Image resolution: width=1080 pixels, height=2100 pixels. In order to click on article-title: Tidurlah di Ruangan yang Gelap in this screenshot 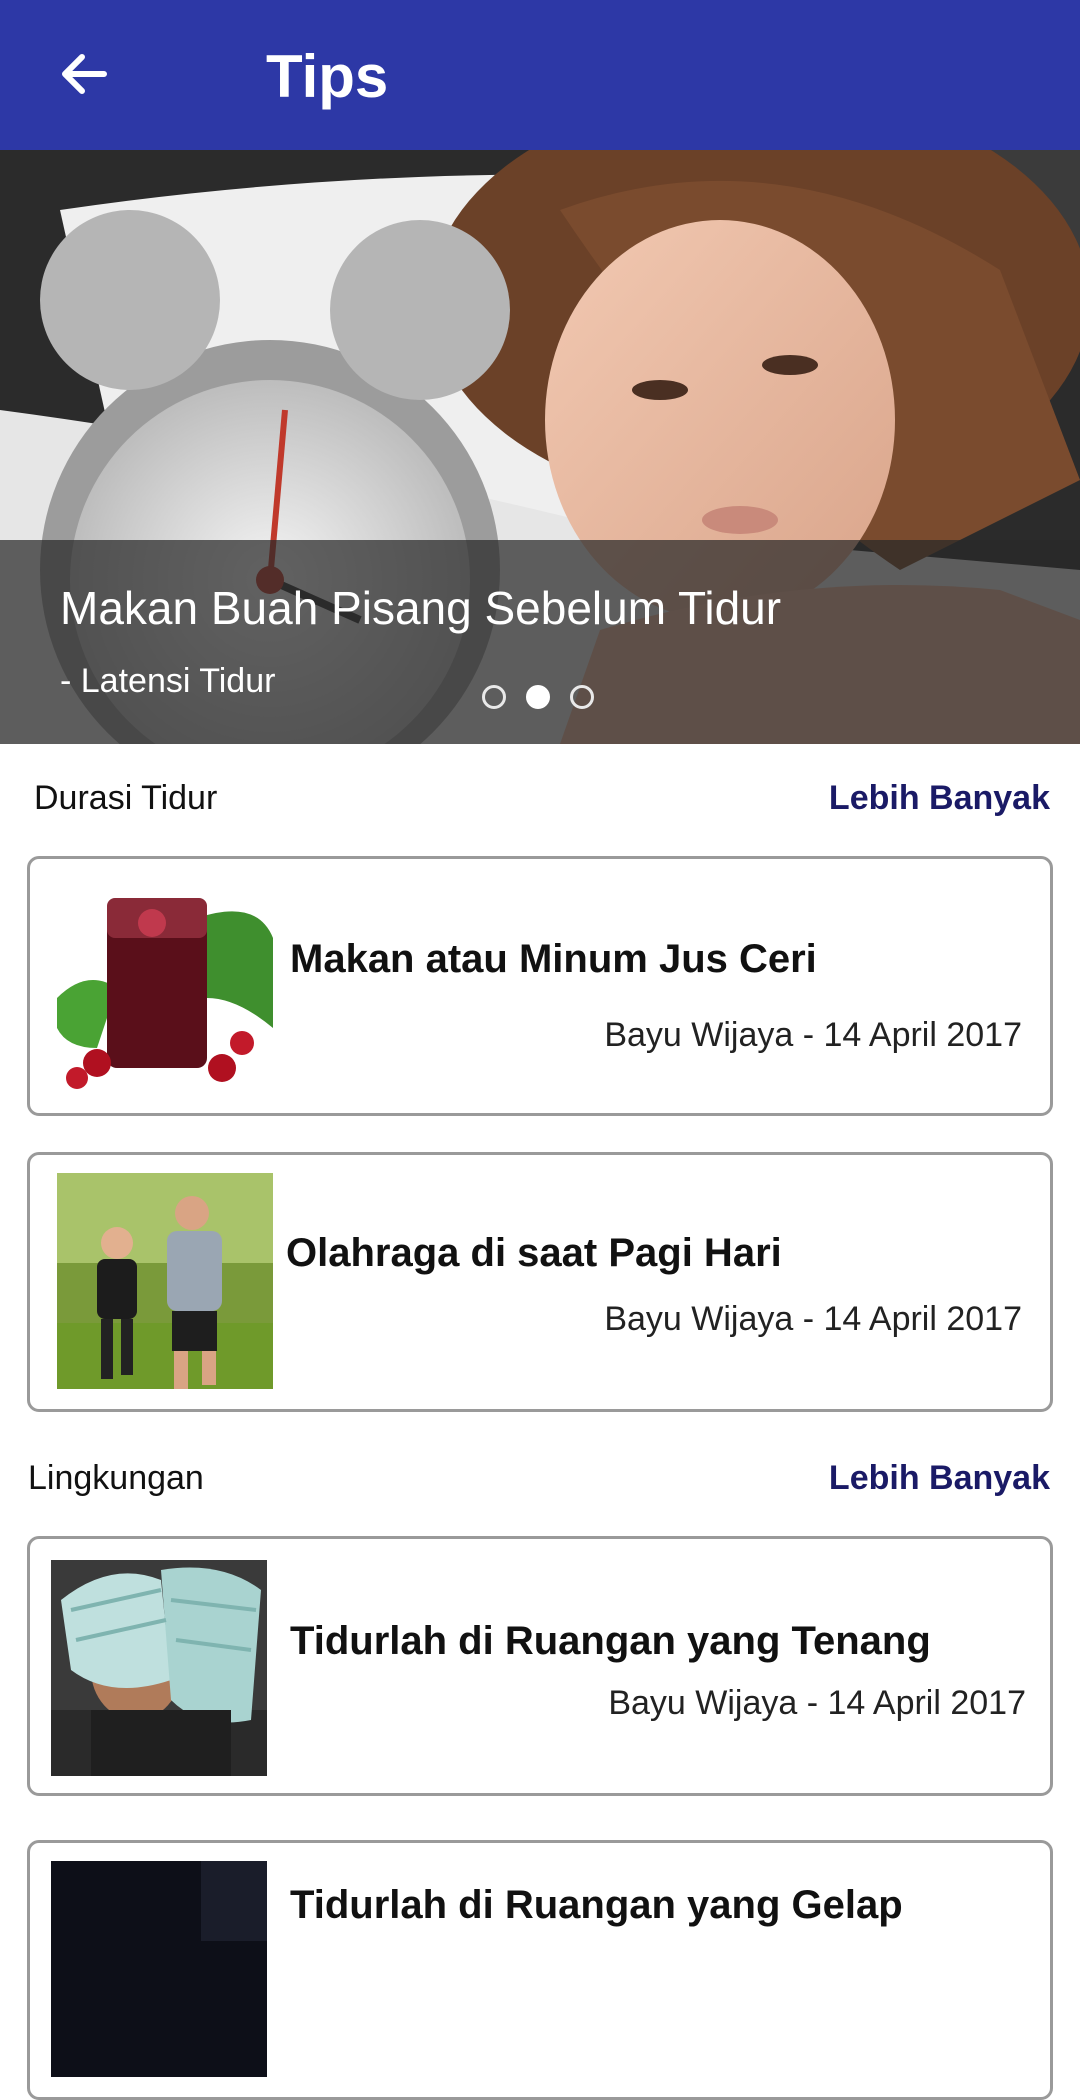, I will do `click(596, 1905)`.